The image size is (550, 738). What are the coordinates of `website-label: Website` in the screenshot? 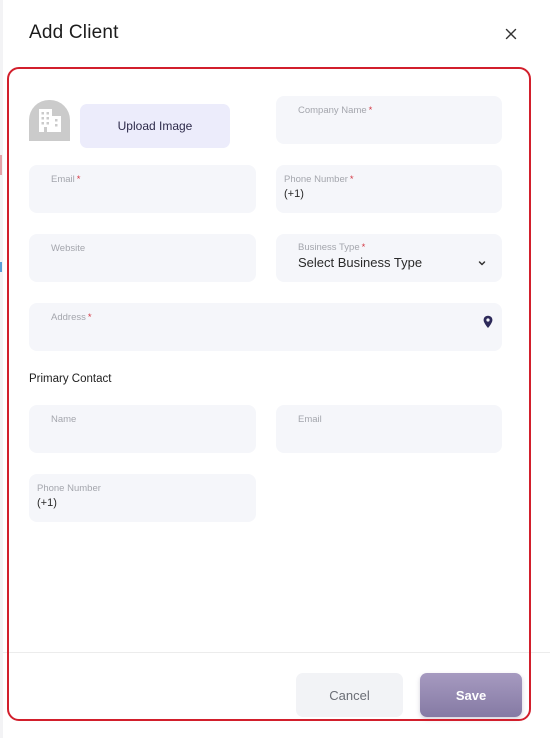 It's located at (68, 248).